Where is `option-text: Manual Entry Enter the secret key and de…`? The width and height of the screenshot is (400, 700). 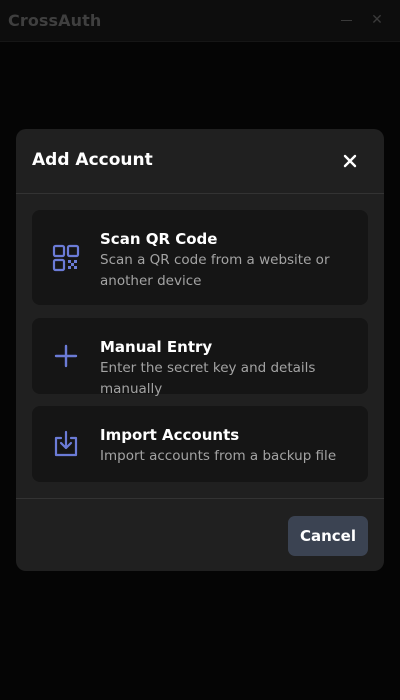
option-text: Manual Entry Enter the secret key and de… is located at coordinates (229, 368).